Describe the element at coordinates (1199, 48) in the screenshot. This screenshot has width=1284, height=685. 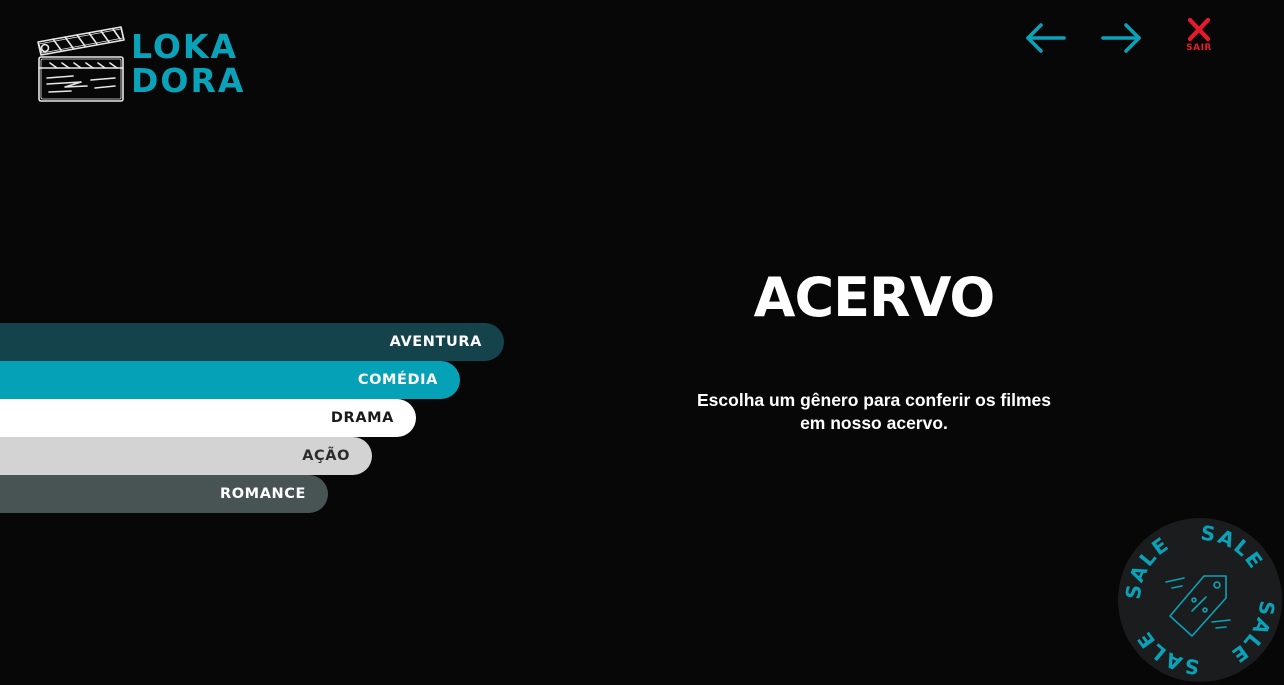
I see `exit-label: SAIR` at that location.